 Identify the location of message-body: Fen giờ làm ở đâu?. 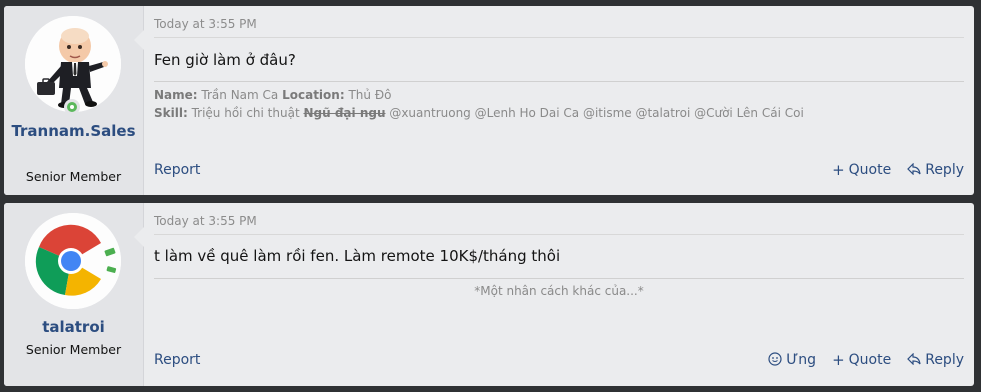
(225, 60).